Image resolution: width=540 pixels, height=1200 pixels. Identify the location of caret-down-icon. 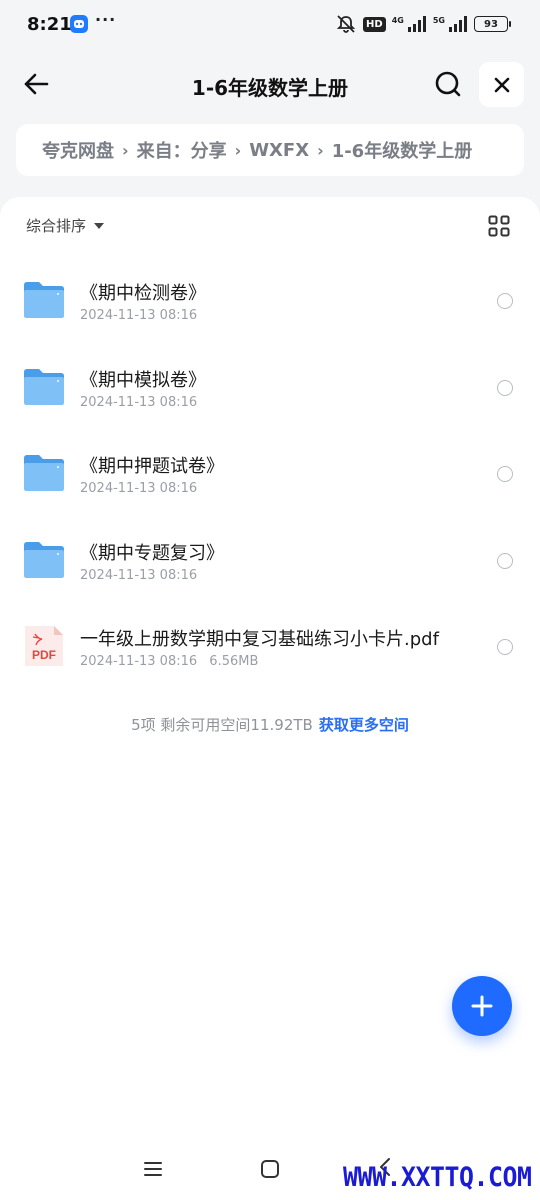
(99, 225).